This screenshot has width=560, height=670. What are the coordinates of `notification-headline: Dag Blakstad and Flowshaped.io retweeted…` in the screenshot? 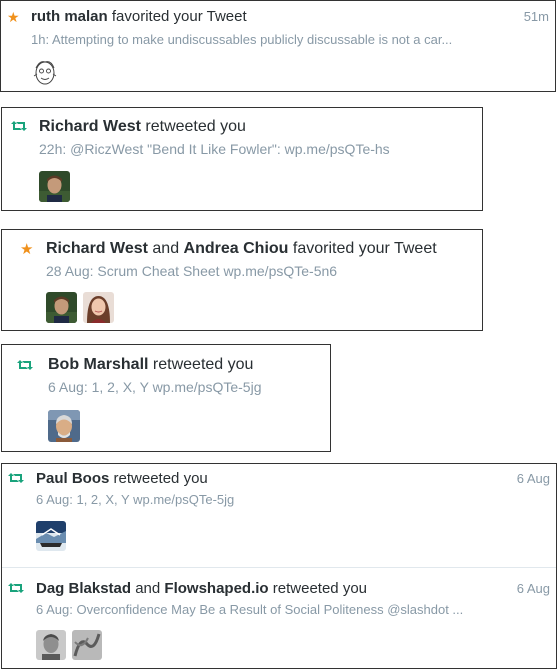 It's located at (201, 588).